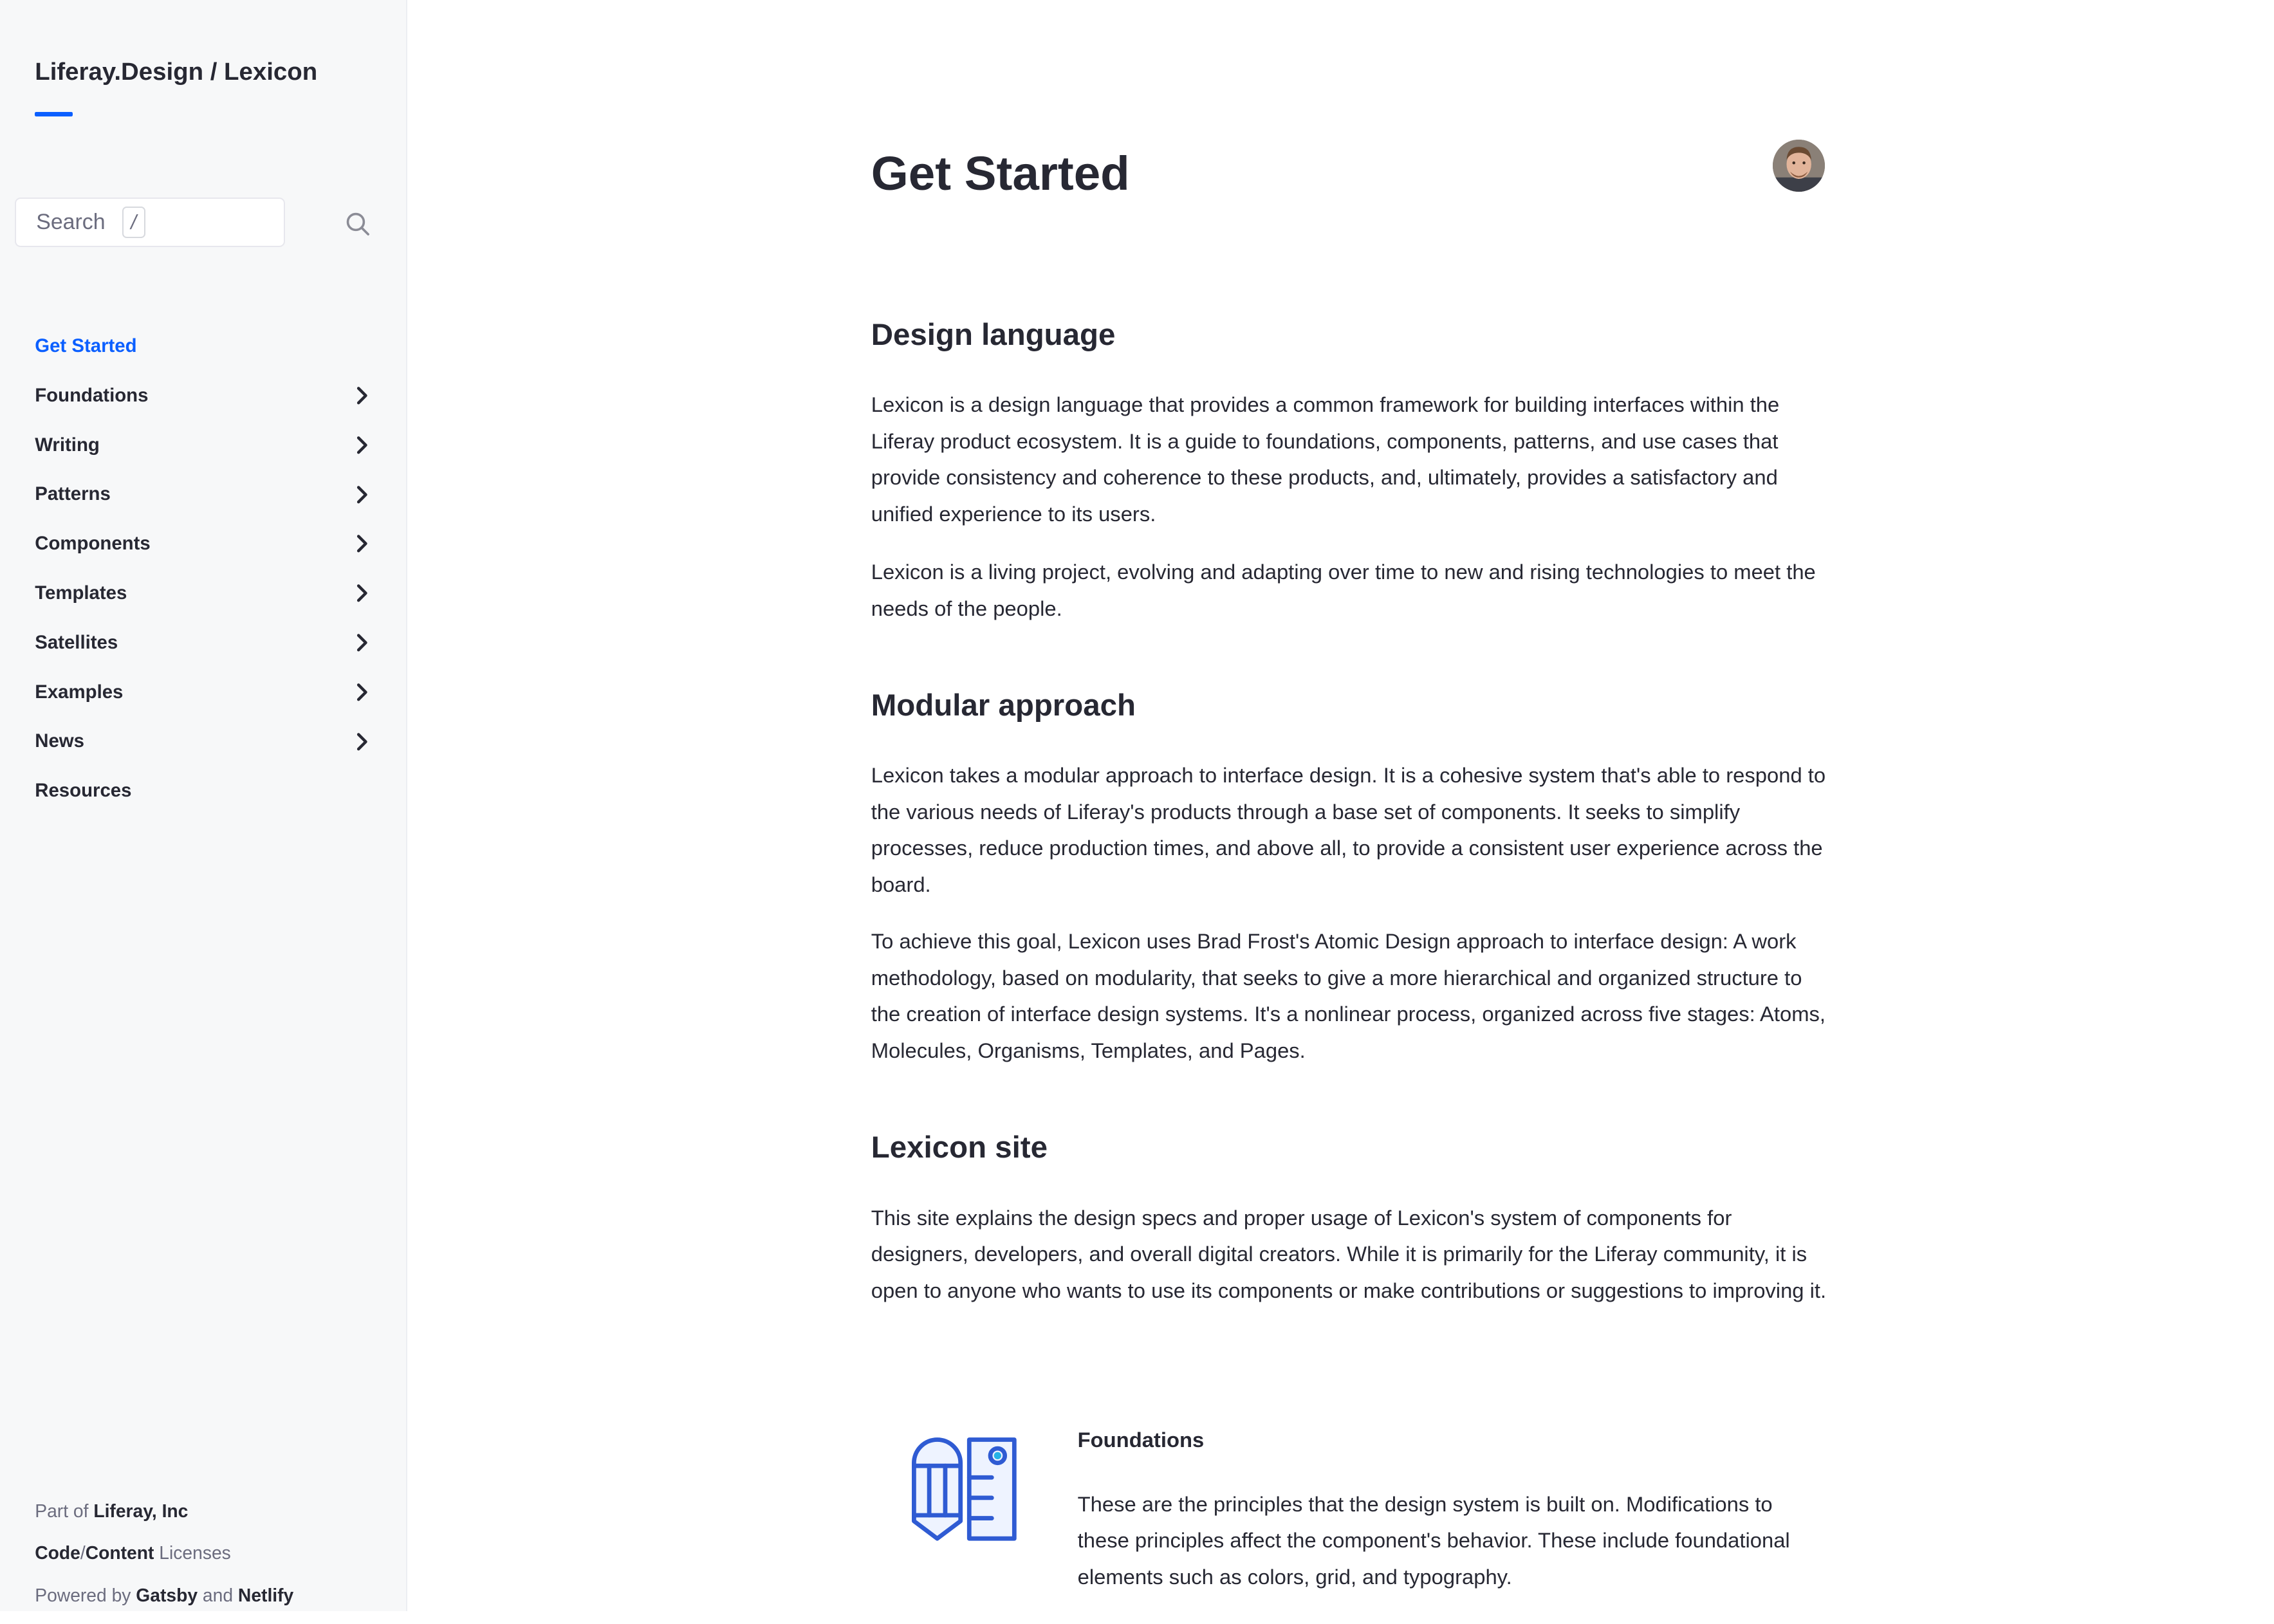 The height and width of the screenshot is (1624, 2274). Describe the element at coordinates (67, 445) in the screenshot. I see `sidebar-item-label: Writing` at that location.